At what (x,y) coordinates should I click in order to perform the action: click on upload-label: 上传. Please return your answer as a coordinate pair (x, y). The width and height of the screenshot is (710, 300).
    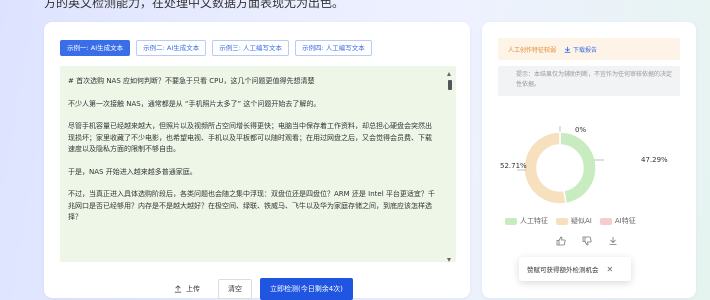
    Looking at the image, I should click on (193, 289).